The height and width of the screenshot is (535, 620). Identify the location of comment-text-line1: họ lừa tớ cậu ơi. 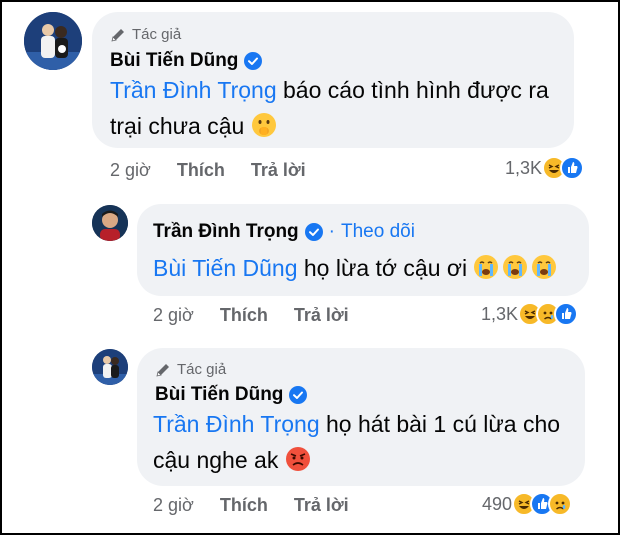
(382, 268).